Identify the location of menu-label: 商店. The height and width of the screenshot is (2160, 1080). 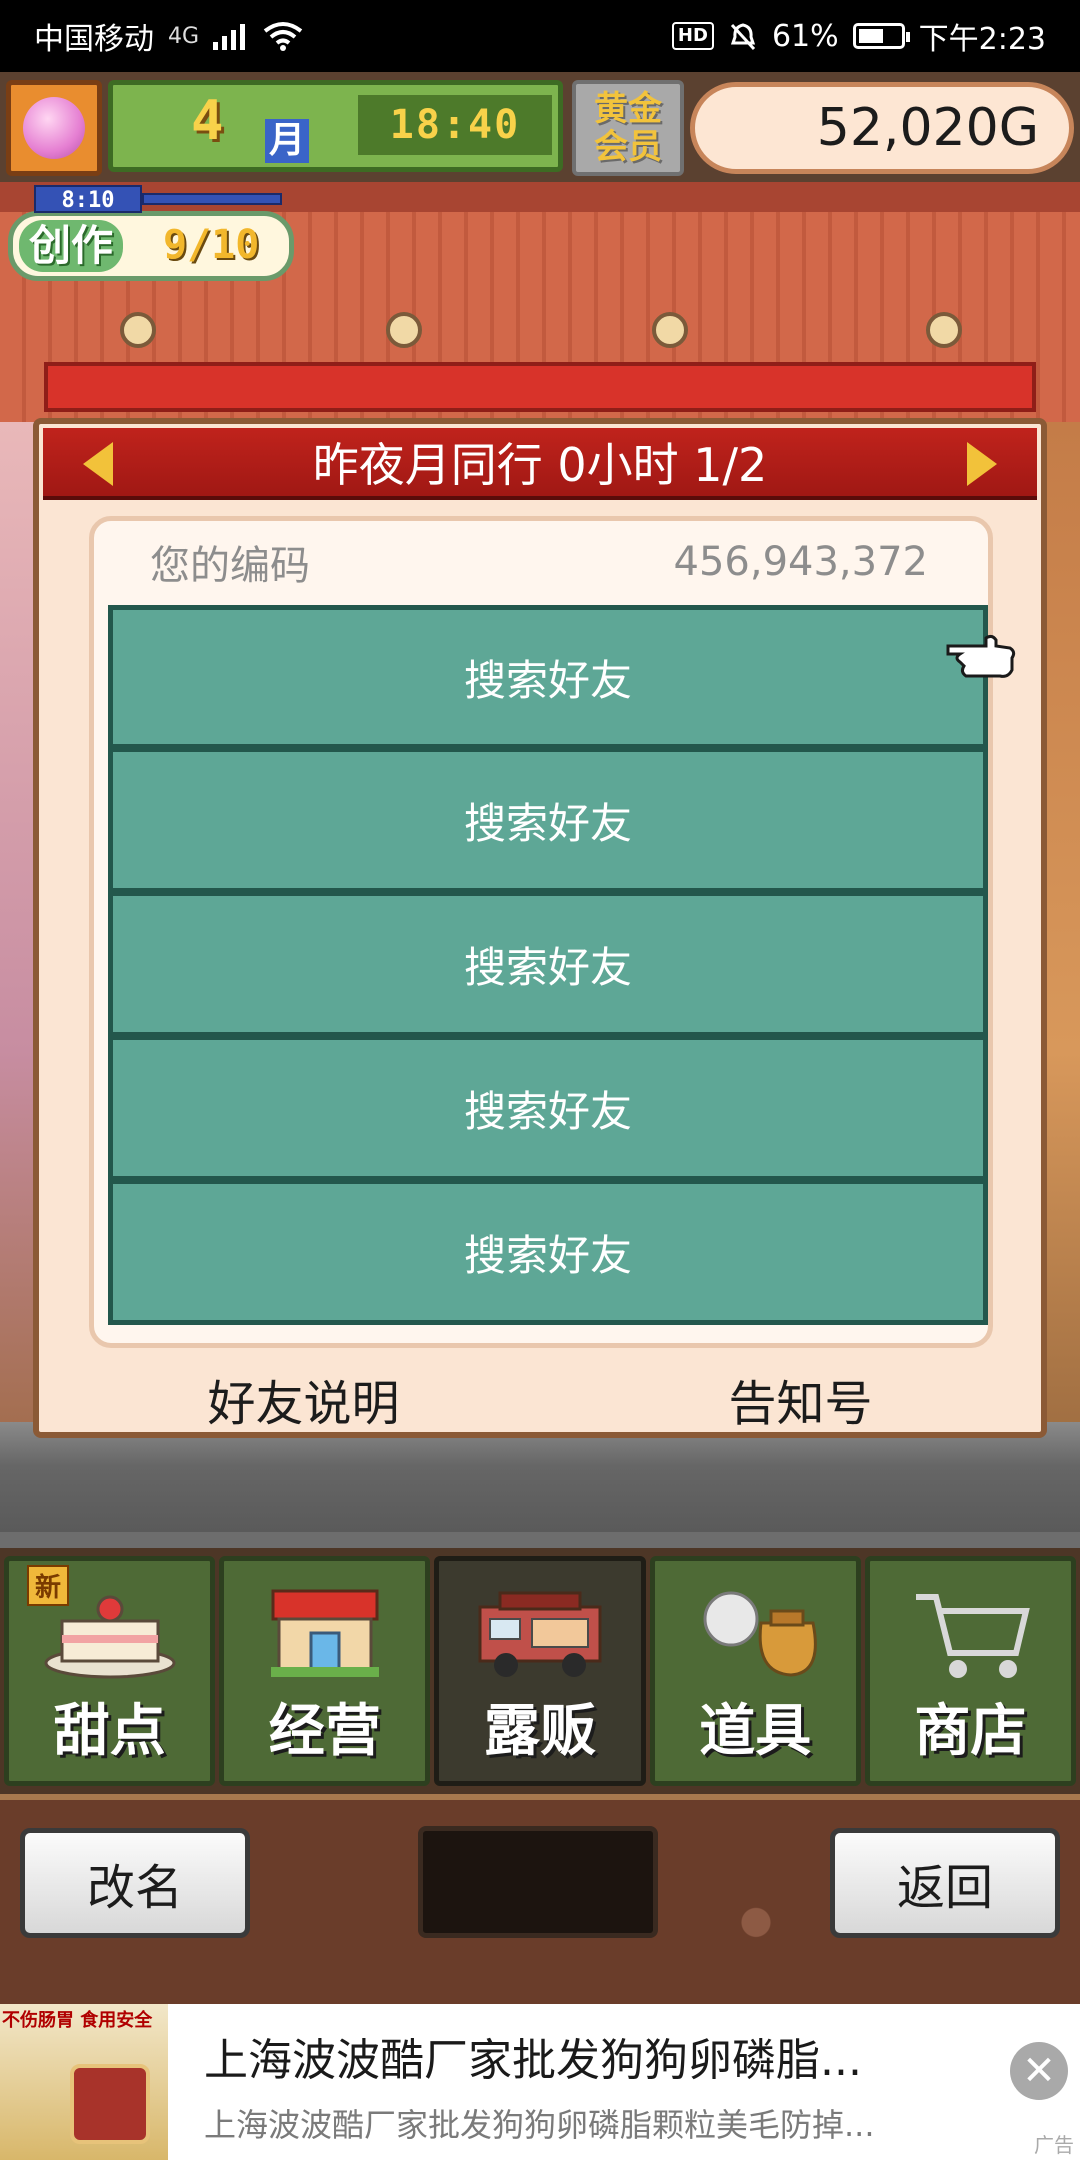
(970, 1731).